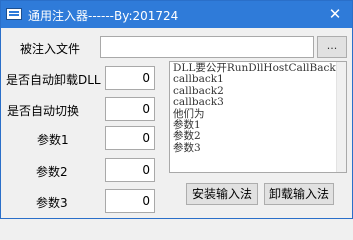  I want to click on param1-label: 参数1, so click(53, 140).